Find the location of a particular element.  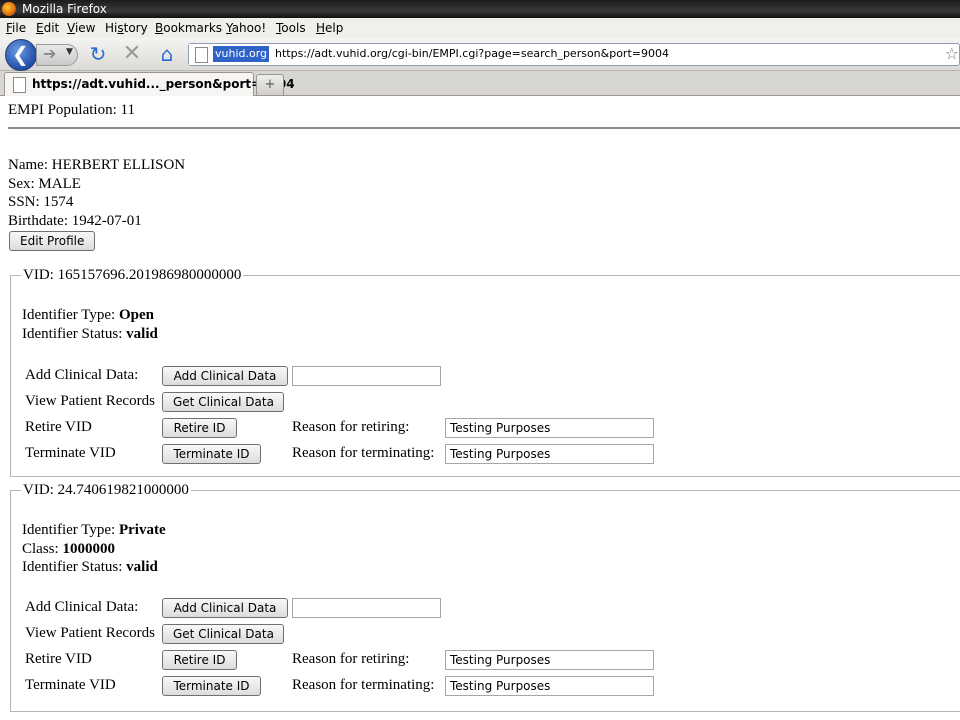

menu-help-accesskey: H is located at coordinates (321, 28).